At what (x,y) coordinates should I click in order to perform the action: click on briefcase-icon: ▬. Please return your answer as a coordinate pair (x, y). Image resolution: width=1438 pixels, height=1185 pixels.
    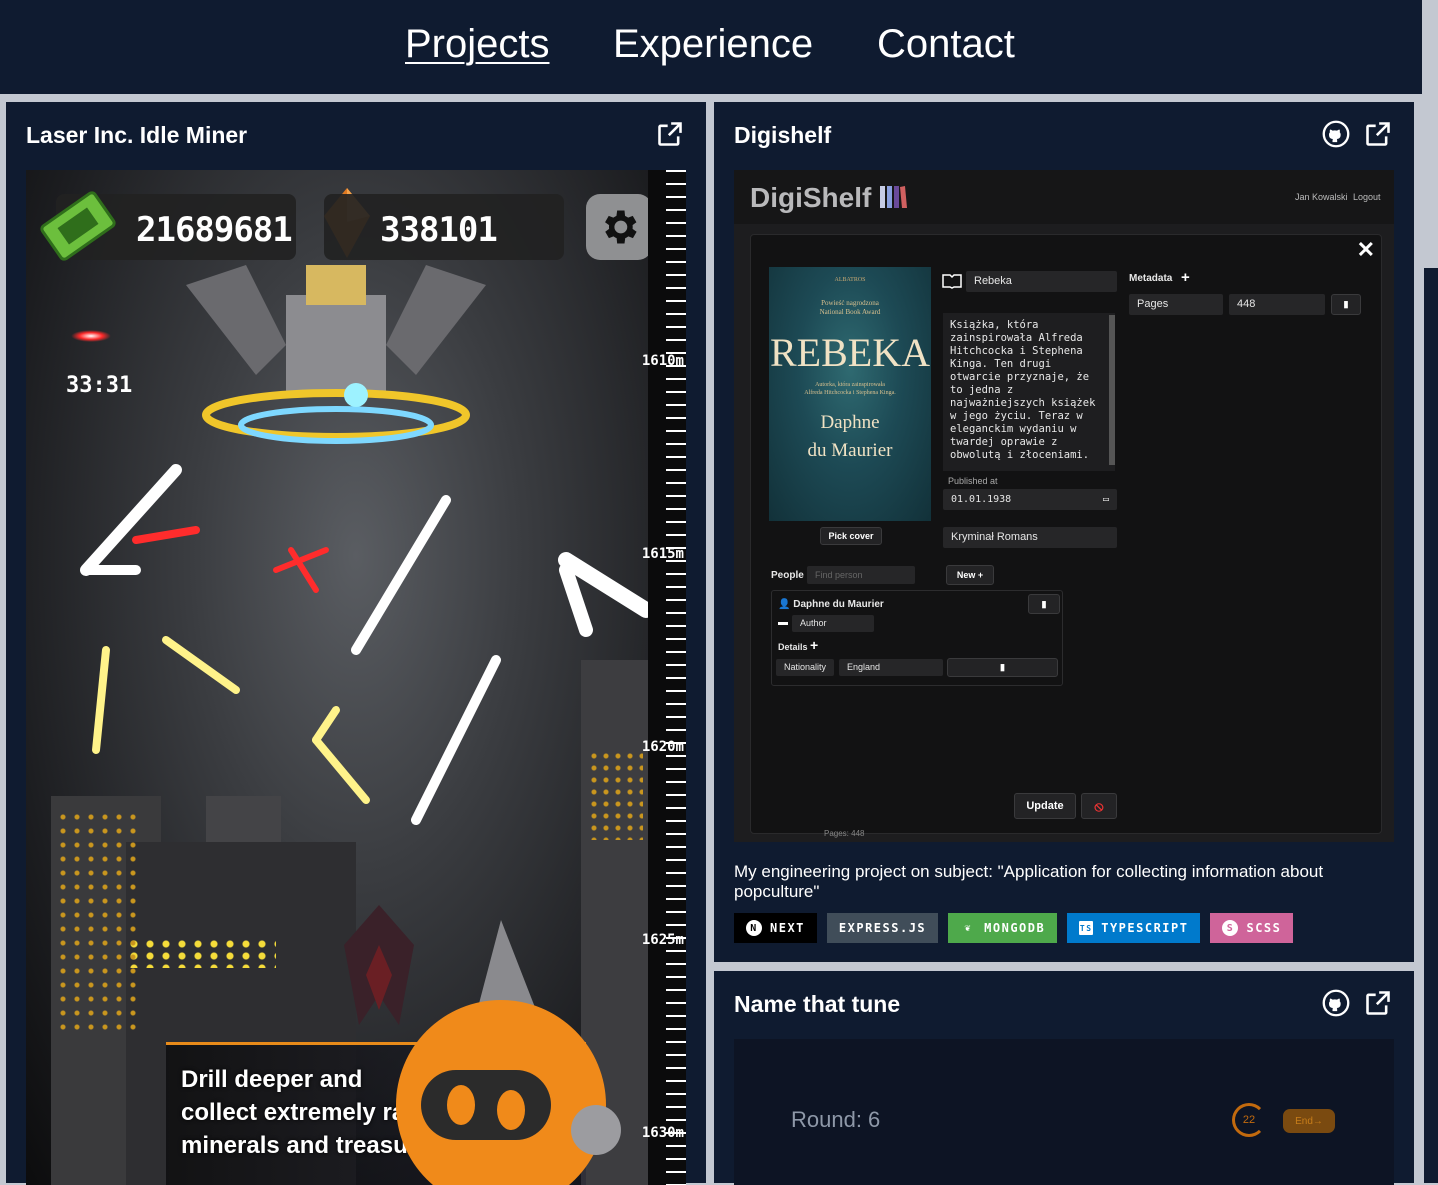
    Looking at the image, I should click on (783, 622).